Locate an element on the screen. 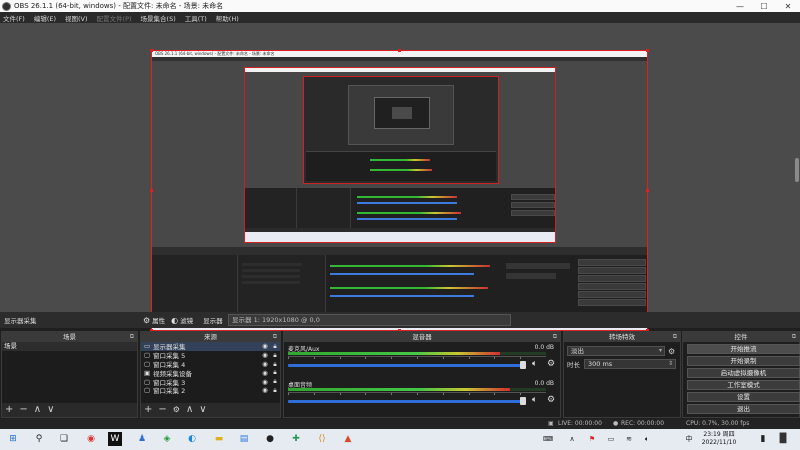 The height and width of the screenshot is (450, 800). source-properties-button: ⚙ is located at coordinates (176, 410).